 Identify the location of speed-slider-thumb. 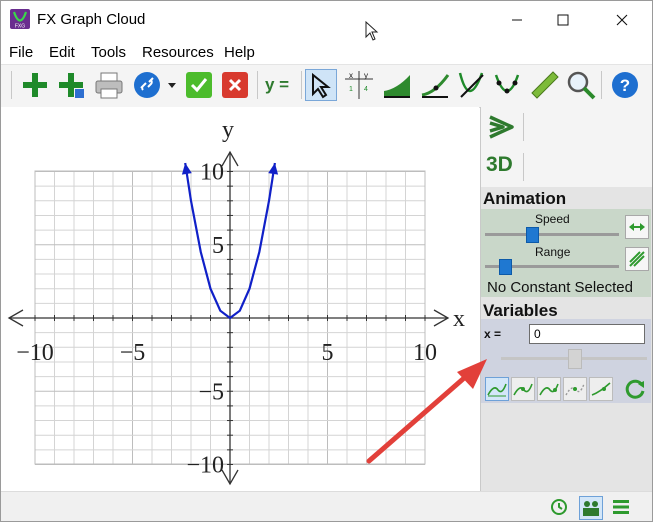
(532, 235).